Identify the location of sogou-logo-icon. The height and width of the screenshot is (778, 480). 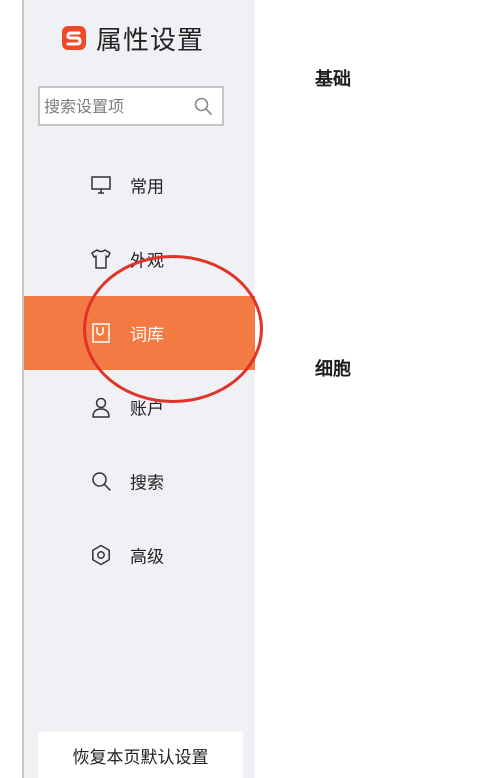
(74, 38).